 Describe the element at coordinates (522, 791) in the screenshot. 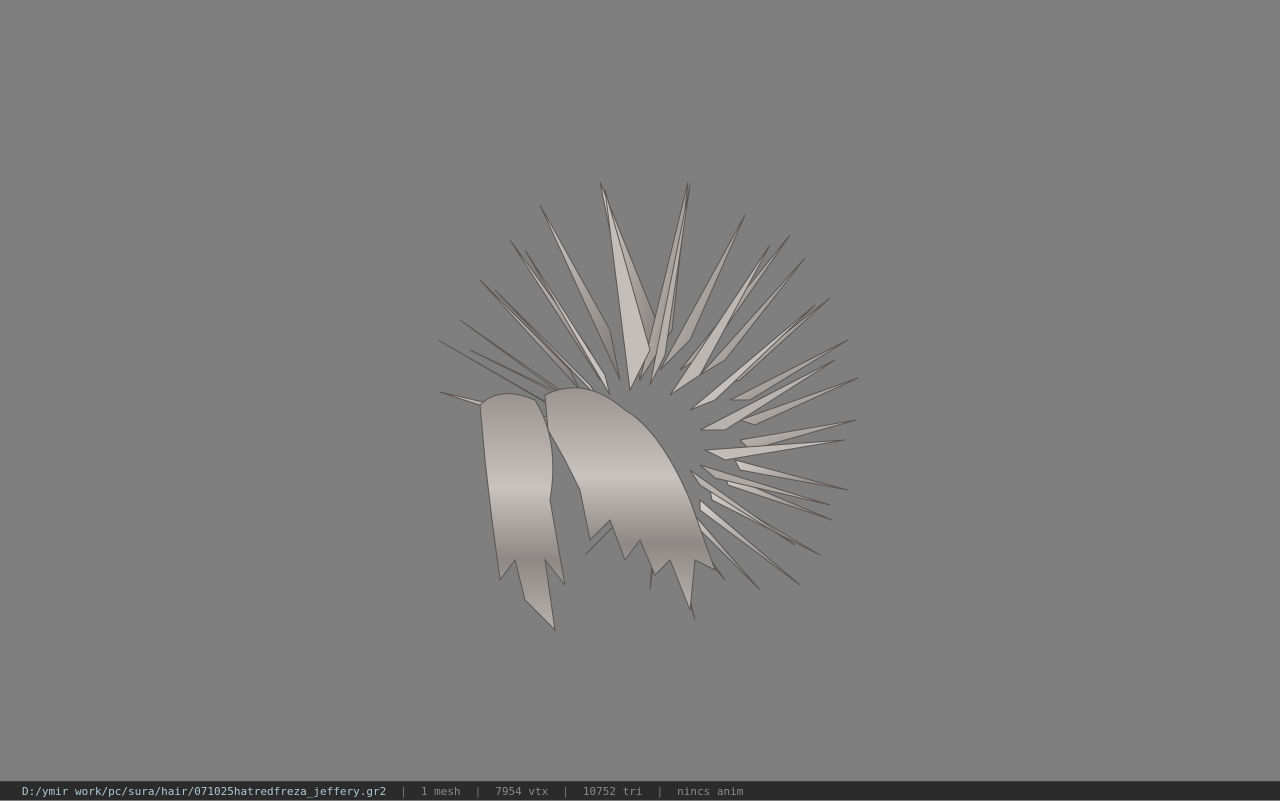

I see `vertex-count: 7954 vtx` at that location.